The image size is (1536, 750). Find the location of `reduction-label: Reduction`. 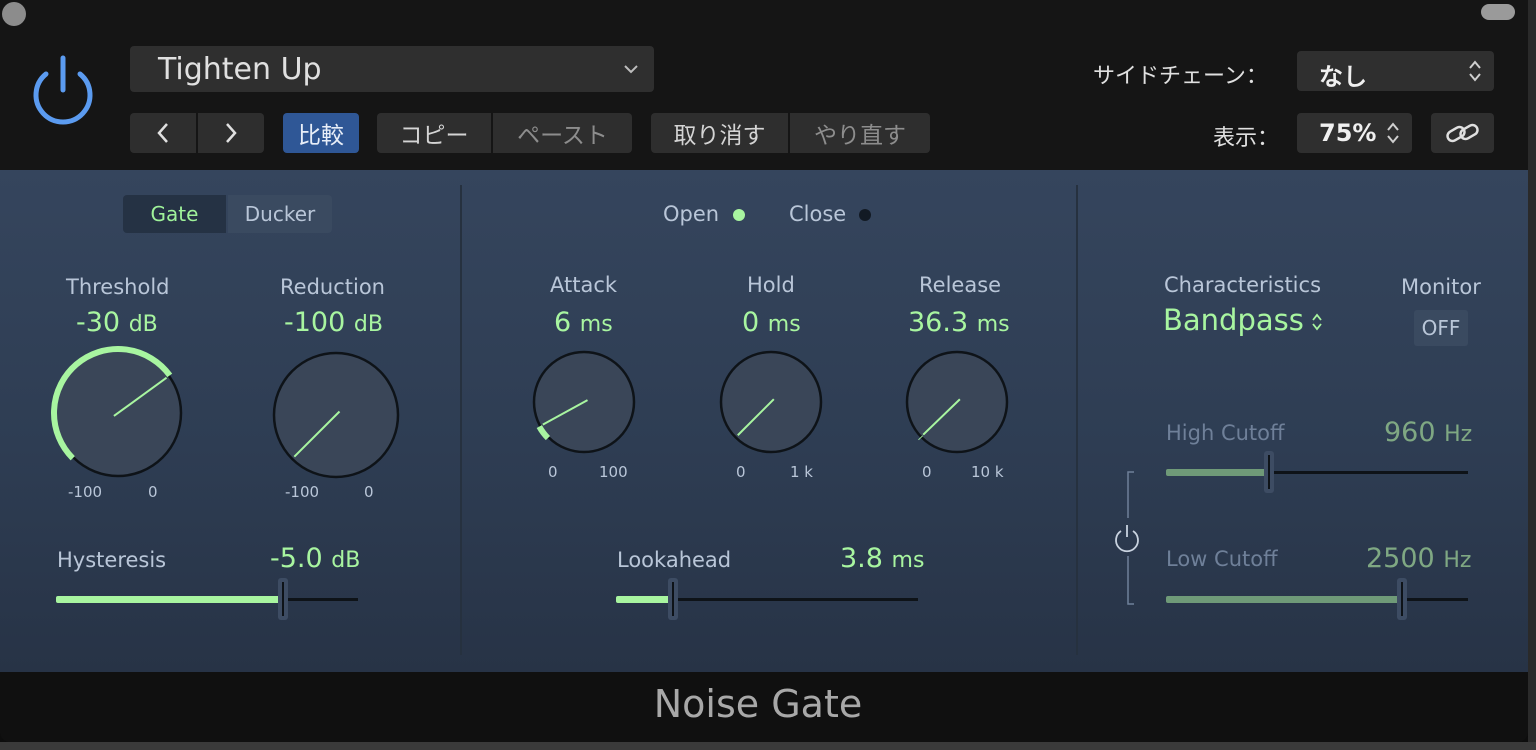

reduction-label: Reduction is located at coordinates (332, 287).